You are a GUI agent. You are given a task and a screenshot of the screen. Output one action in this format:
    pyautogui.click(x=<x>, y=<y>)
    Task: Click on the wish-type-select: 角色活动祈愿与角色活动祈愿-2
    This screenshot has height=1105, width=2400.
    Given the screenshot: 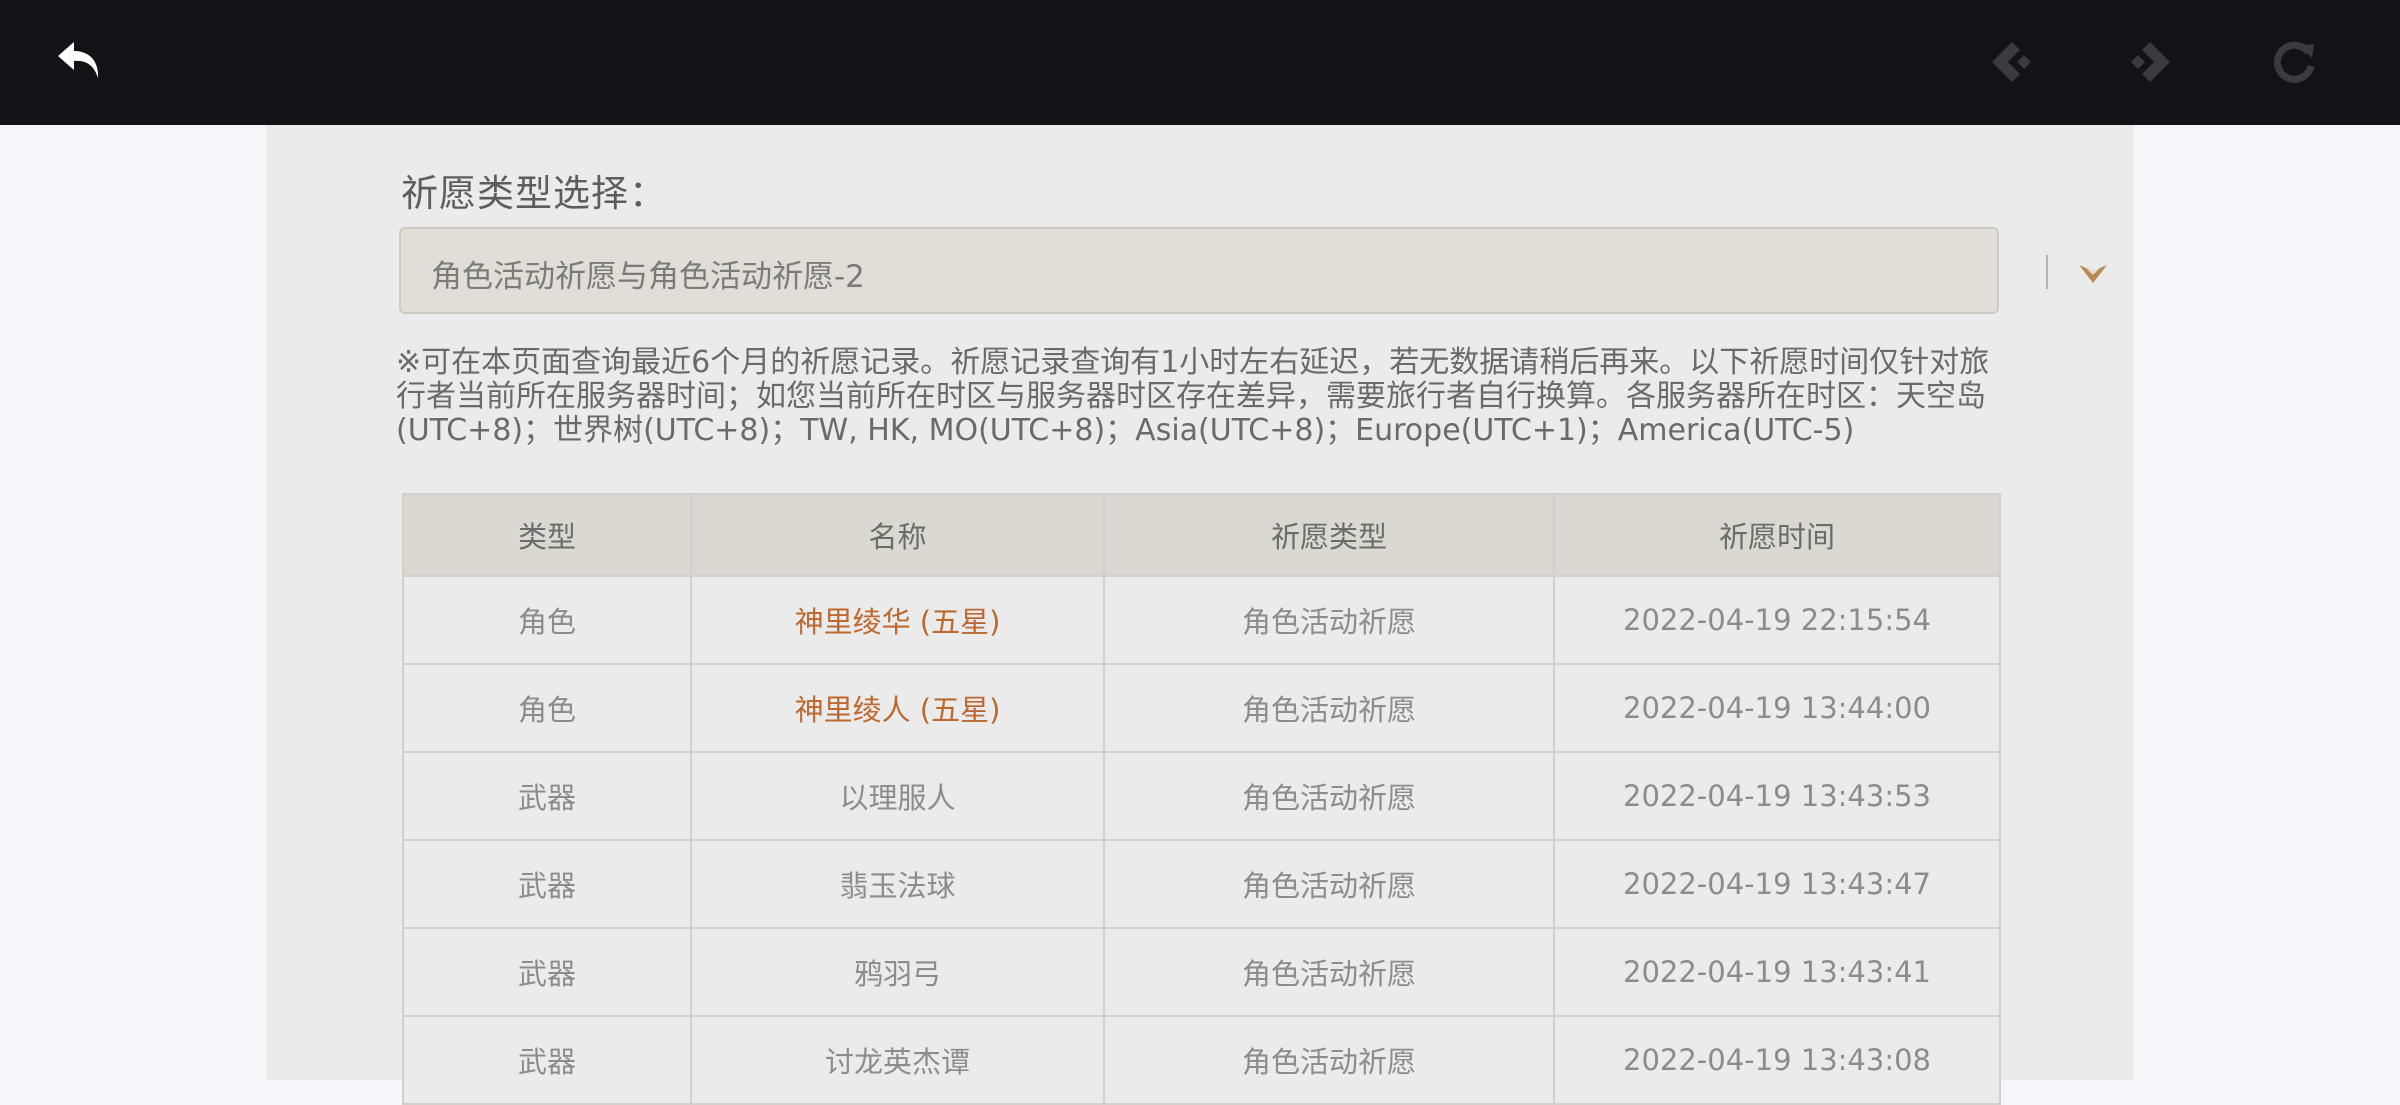 What is the action you would take?
    pyautogui.click(x=1253, y=270)
    